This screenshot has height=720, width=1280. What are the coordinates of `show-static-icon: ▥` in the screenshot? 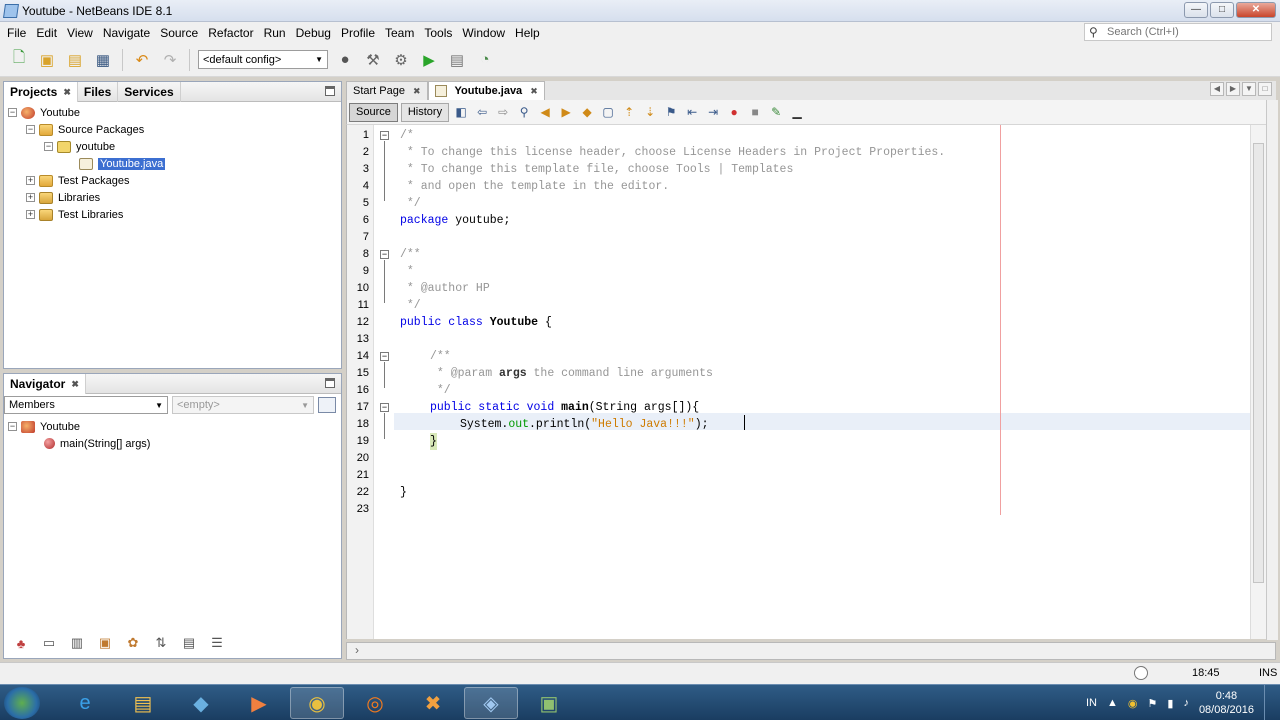 It's located at (77, 643).